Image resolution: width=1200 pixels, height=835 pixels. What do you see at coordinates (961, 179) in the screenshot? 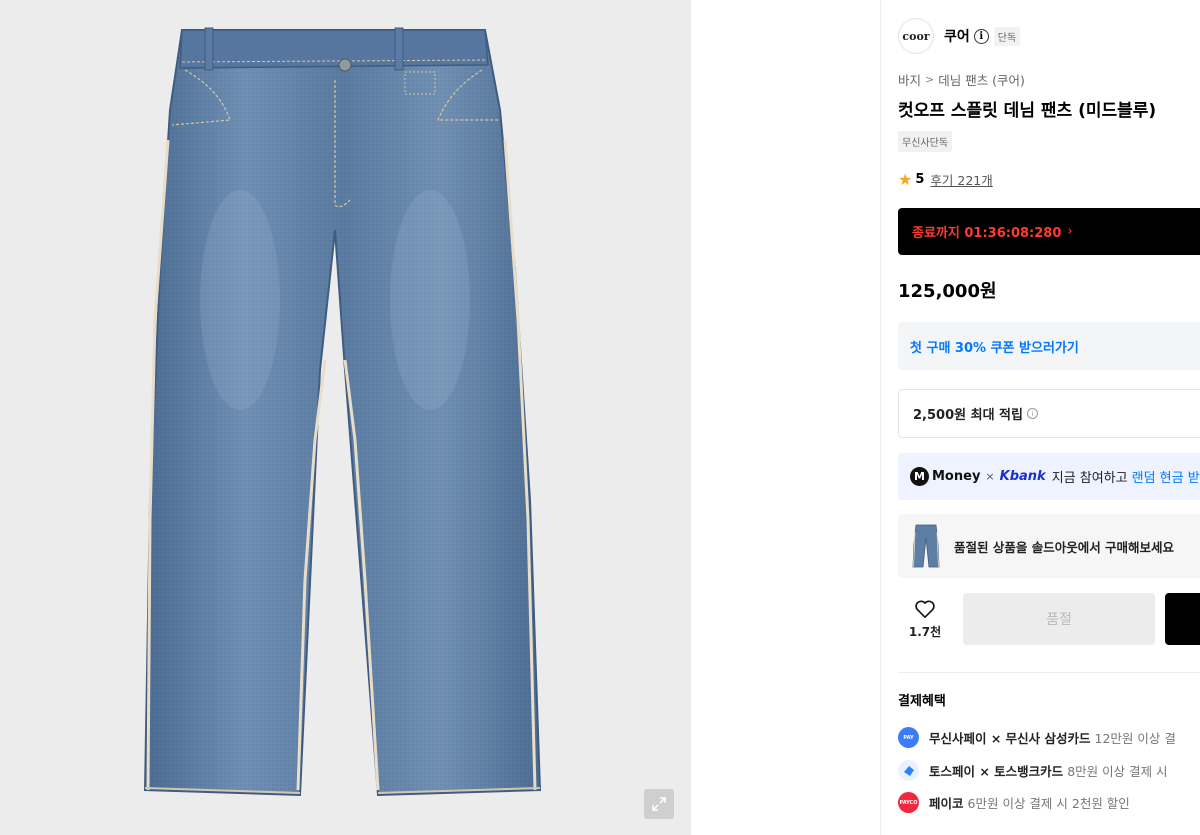
I see `reviews-link: 후기 221개` at bounding box center [961, 179].